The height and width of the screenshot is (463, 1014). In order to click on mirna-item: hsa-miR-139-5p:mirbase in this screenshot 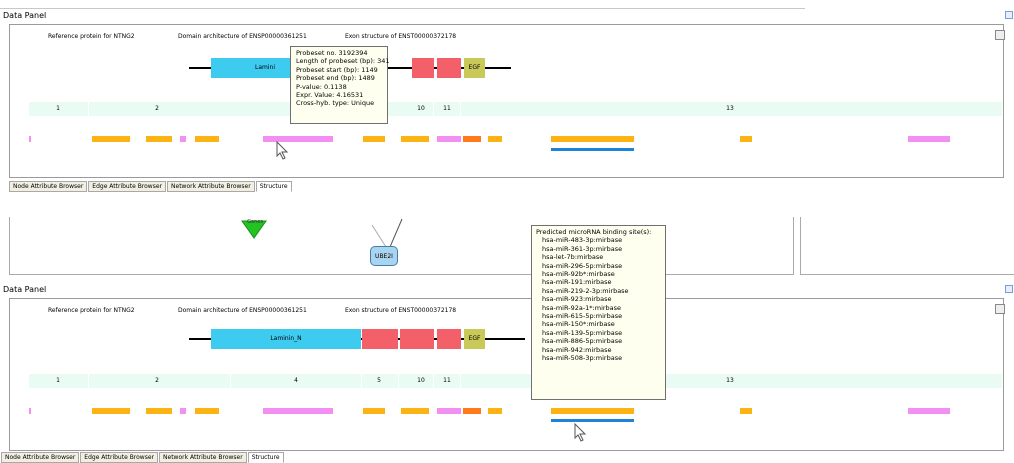, I will do `click(582, 332)`.